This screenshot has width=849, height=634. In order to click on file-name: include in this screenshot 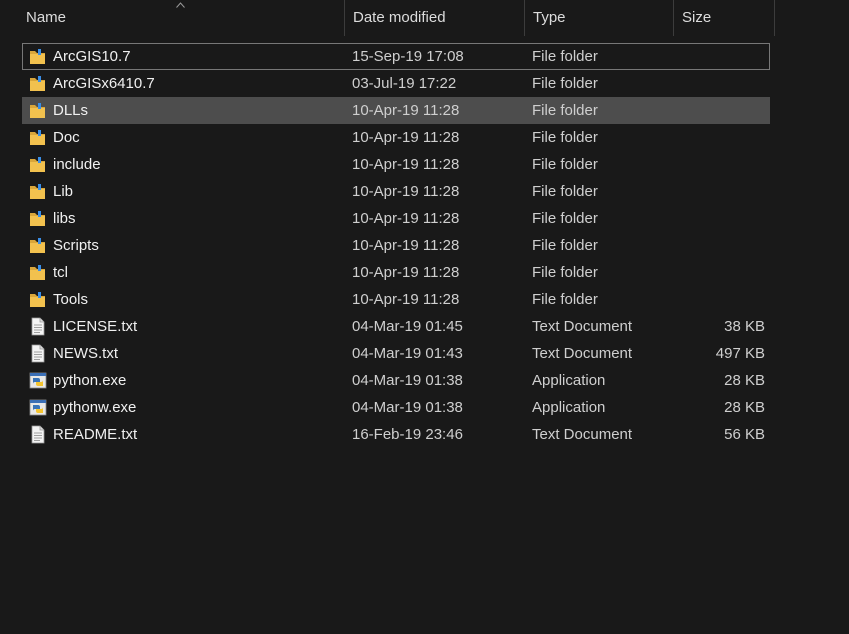, I will do `click(77, 164)`.